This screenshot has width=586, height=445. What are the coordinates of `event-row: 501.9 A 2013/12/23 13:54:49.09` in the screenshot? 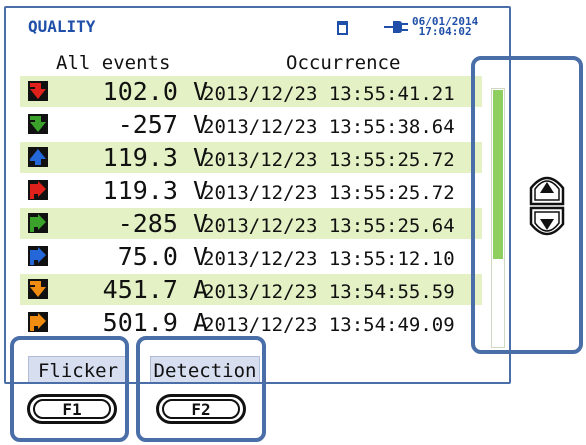 It's located at (251, 322).